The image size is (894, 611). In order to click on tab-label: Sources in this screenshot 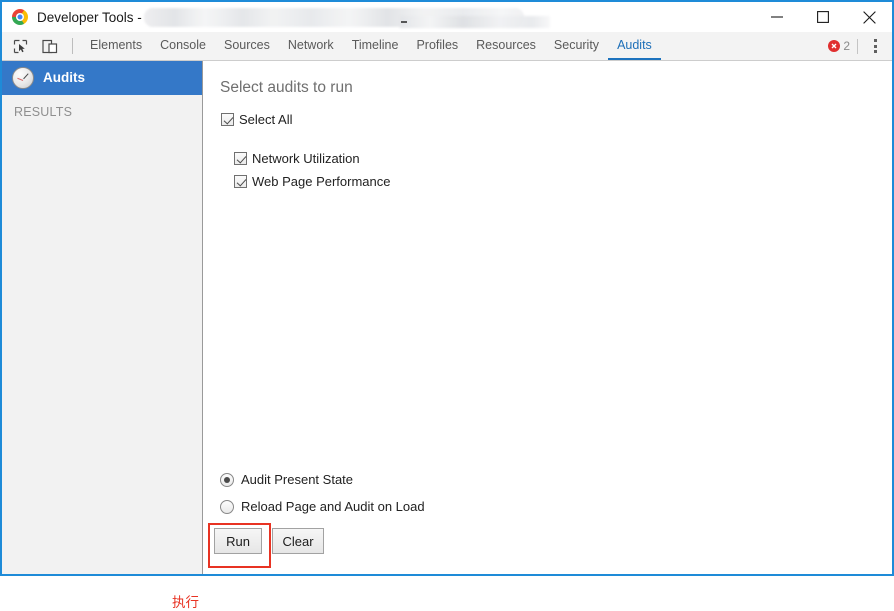, I will do `click(246, 45)`.